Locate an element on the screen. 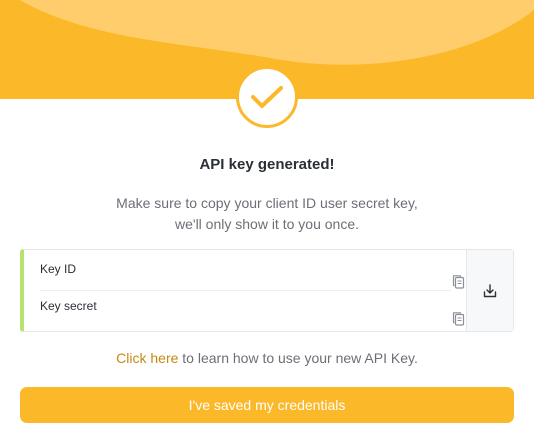 The height and width of the screenshot is (440, 534). key-id-label: Key ID is located at coordinates (58, 269).